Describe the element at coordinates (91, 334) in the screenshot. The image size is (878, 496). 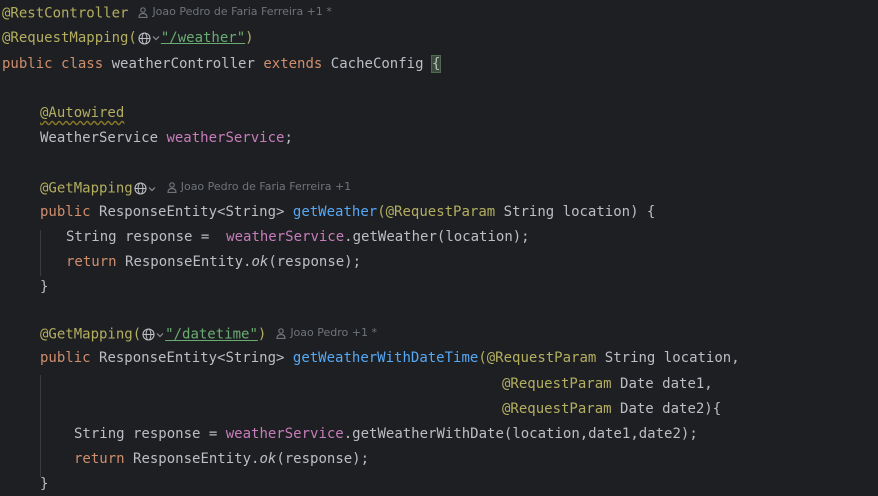
I see `getmapping-annotation: @GetMapping(` at that location.